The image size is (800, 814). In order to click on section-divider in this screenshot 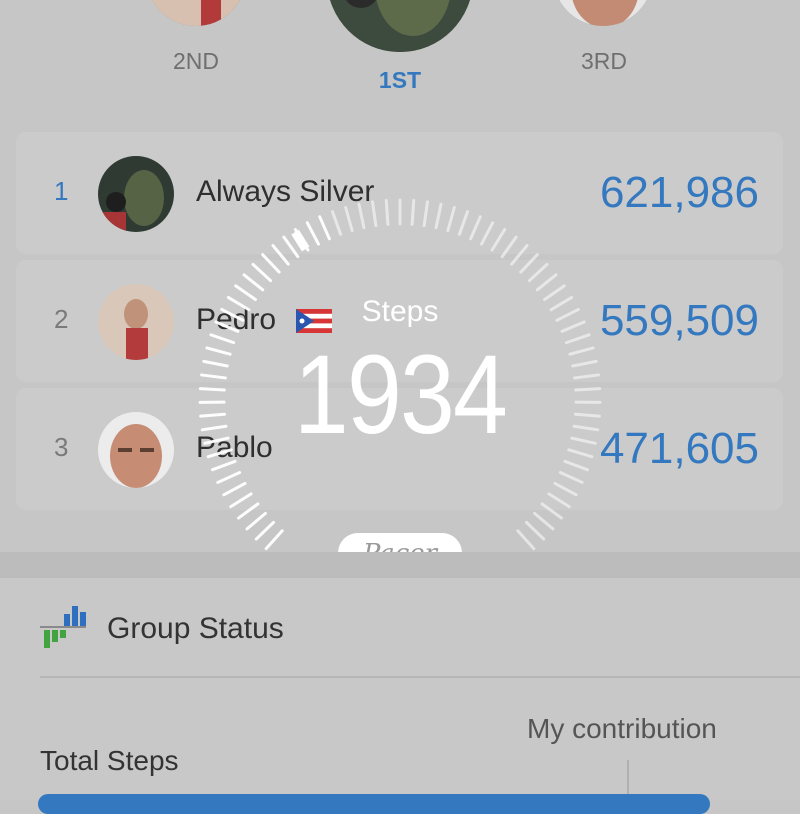, I will do `click(400, 565)`.